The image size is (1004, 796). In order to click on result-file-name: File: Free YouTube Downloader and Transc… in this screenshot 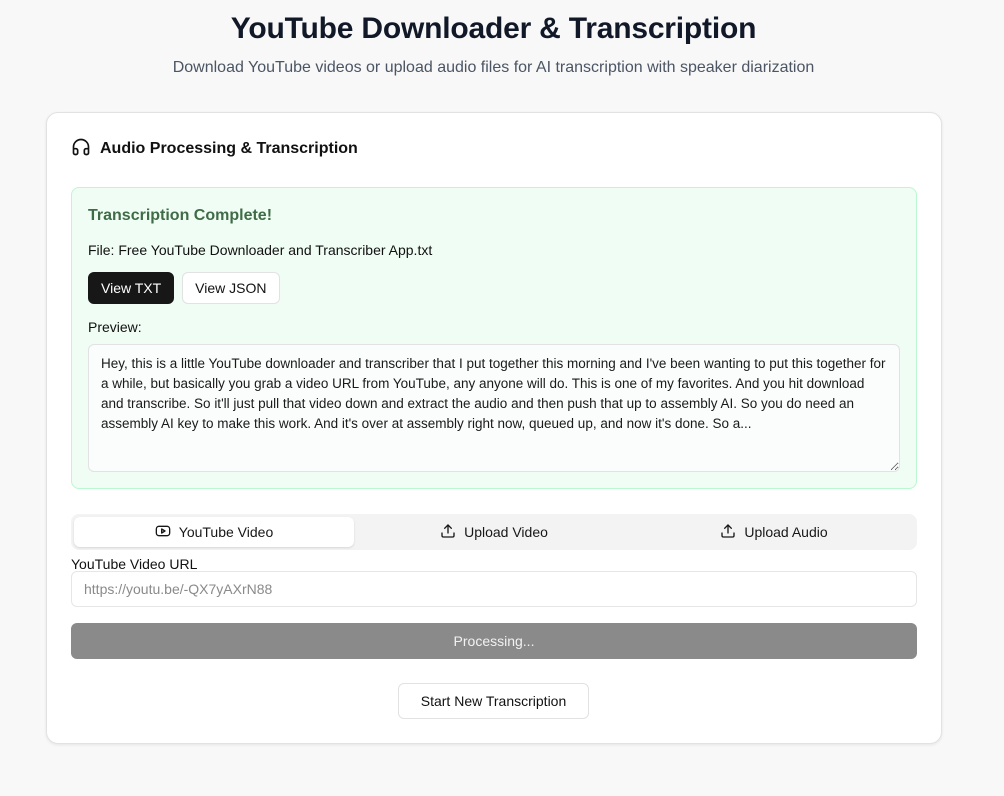, I will do `click(260, 250)`.